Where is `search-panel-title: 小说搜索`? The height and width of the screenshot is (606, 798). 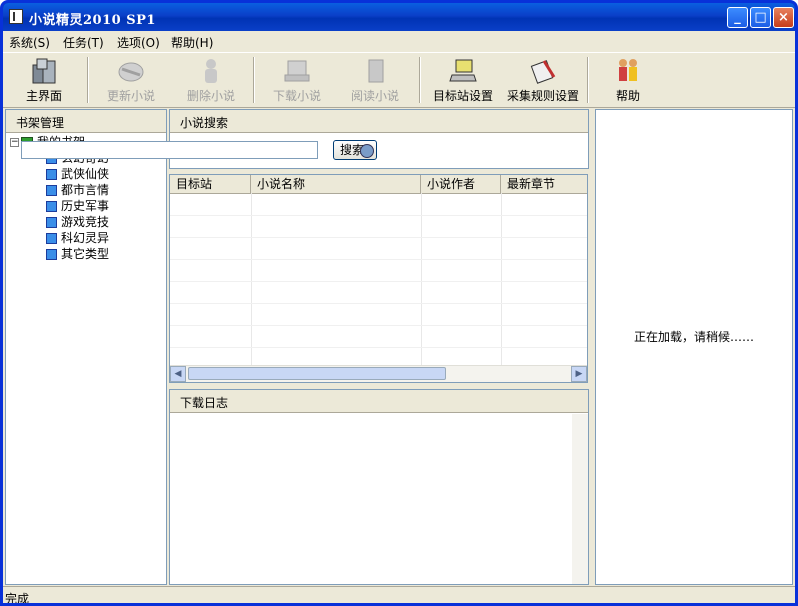
search-panel-title: 小说搜索 is located at coordinates (204, 123).